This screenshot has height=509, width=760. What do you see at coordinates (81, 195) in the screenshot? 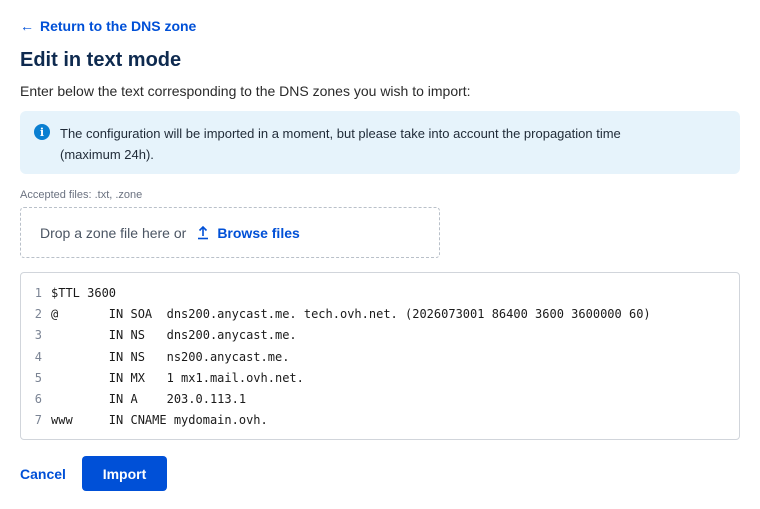
I see `accepted-files-label: Accepted files: .txt, .zone` at bounding box center [81, 195].